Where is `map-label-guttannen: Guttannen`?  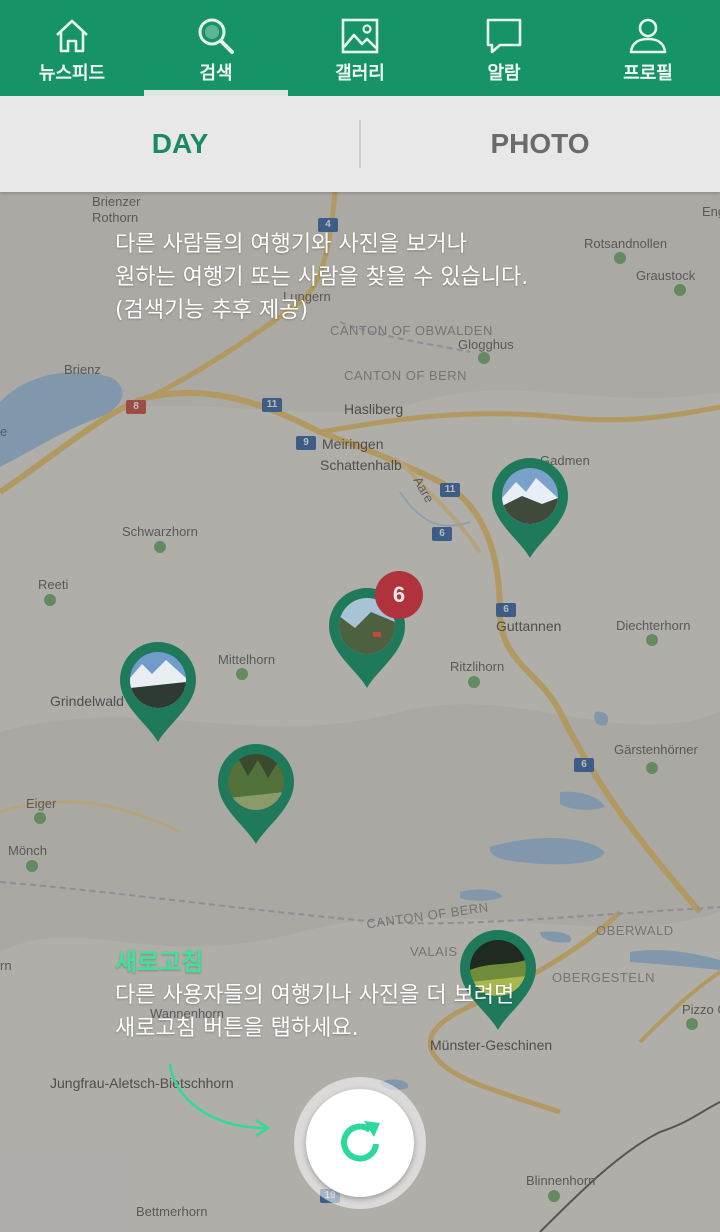
map-label-guttannen: Guttannen is located at coordinates (529, 626).